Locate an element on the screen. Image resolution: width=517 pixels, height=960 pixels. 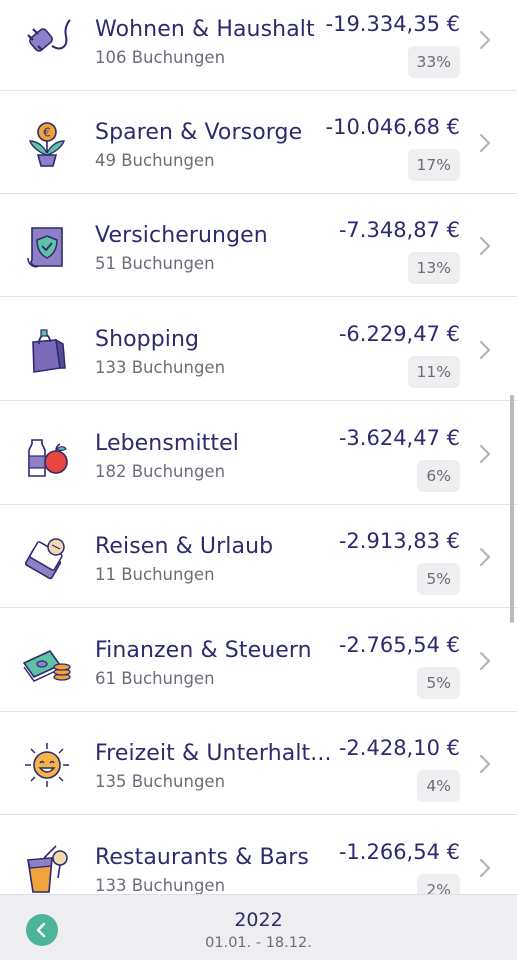
percent-badge: 11% is located at coordinates (433, 372).